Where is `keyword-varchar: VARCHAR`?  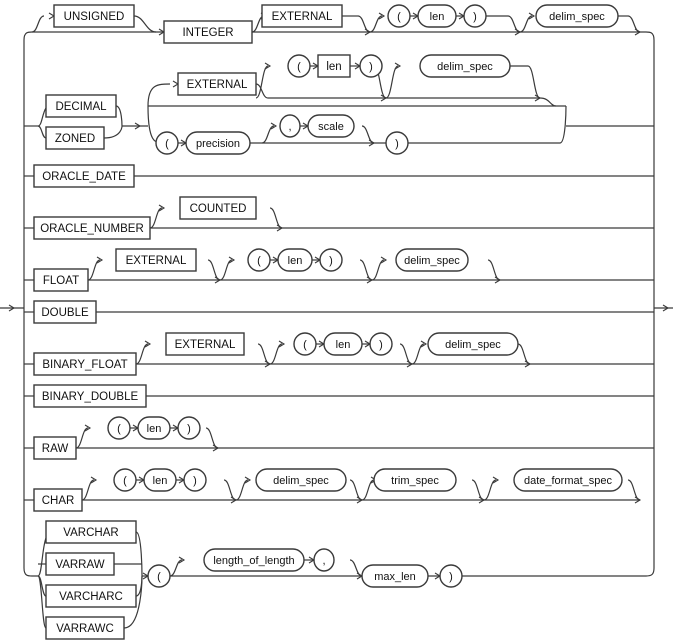 keyword-varchar: VARCHAR is located at coordinates (91, 532).